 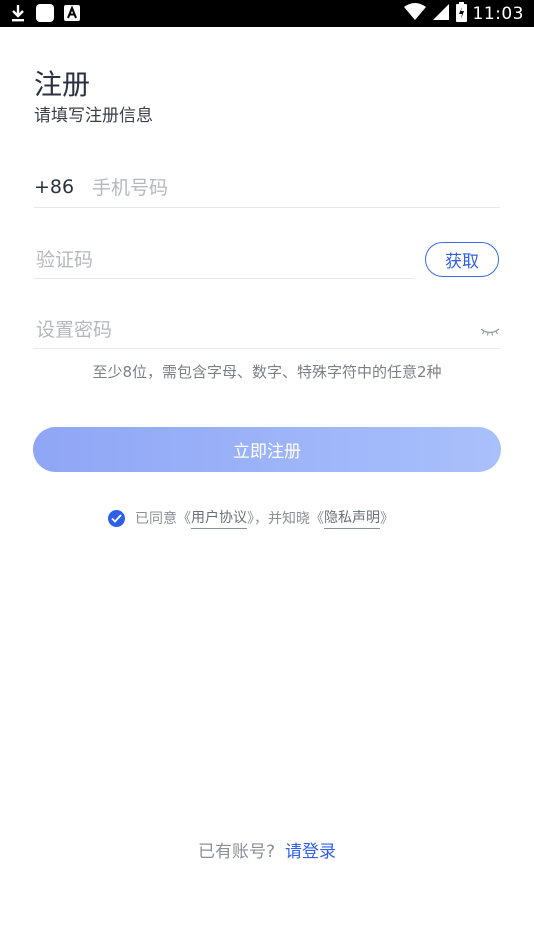 I want to click on login-link: 请登录, so click(x=310, y=852).